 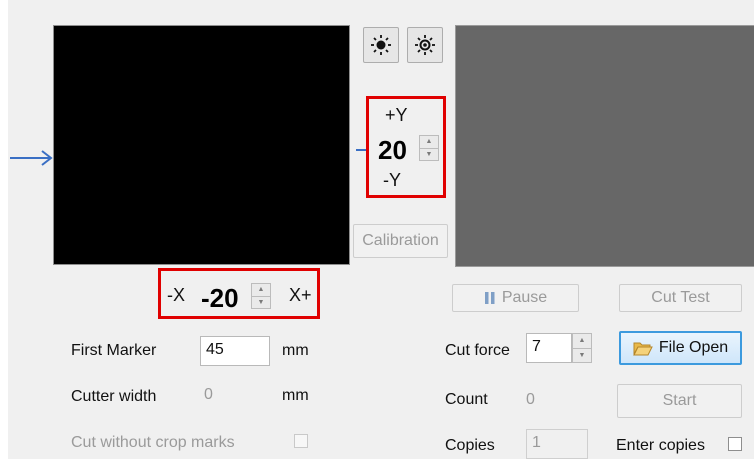 What do you see at coordinates (176, 295) in the screenshot?
I see `minus-x-label: -X` at bounding box center [176, 295].